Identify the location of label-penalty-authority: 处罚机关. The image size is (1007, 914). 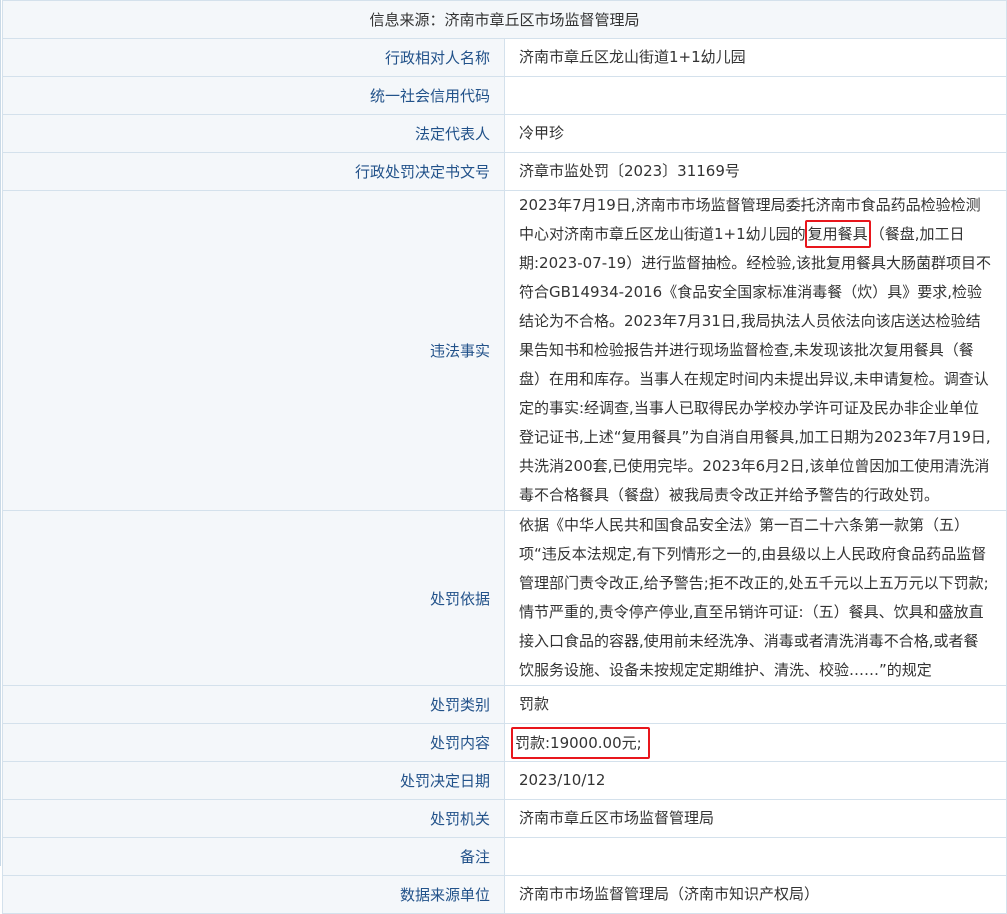
(253, 818).